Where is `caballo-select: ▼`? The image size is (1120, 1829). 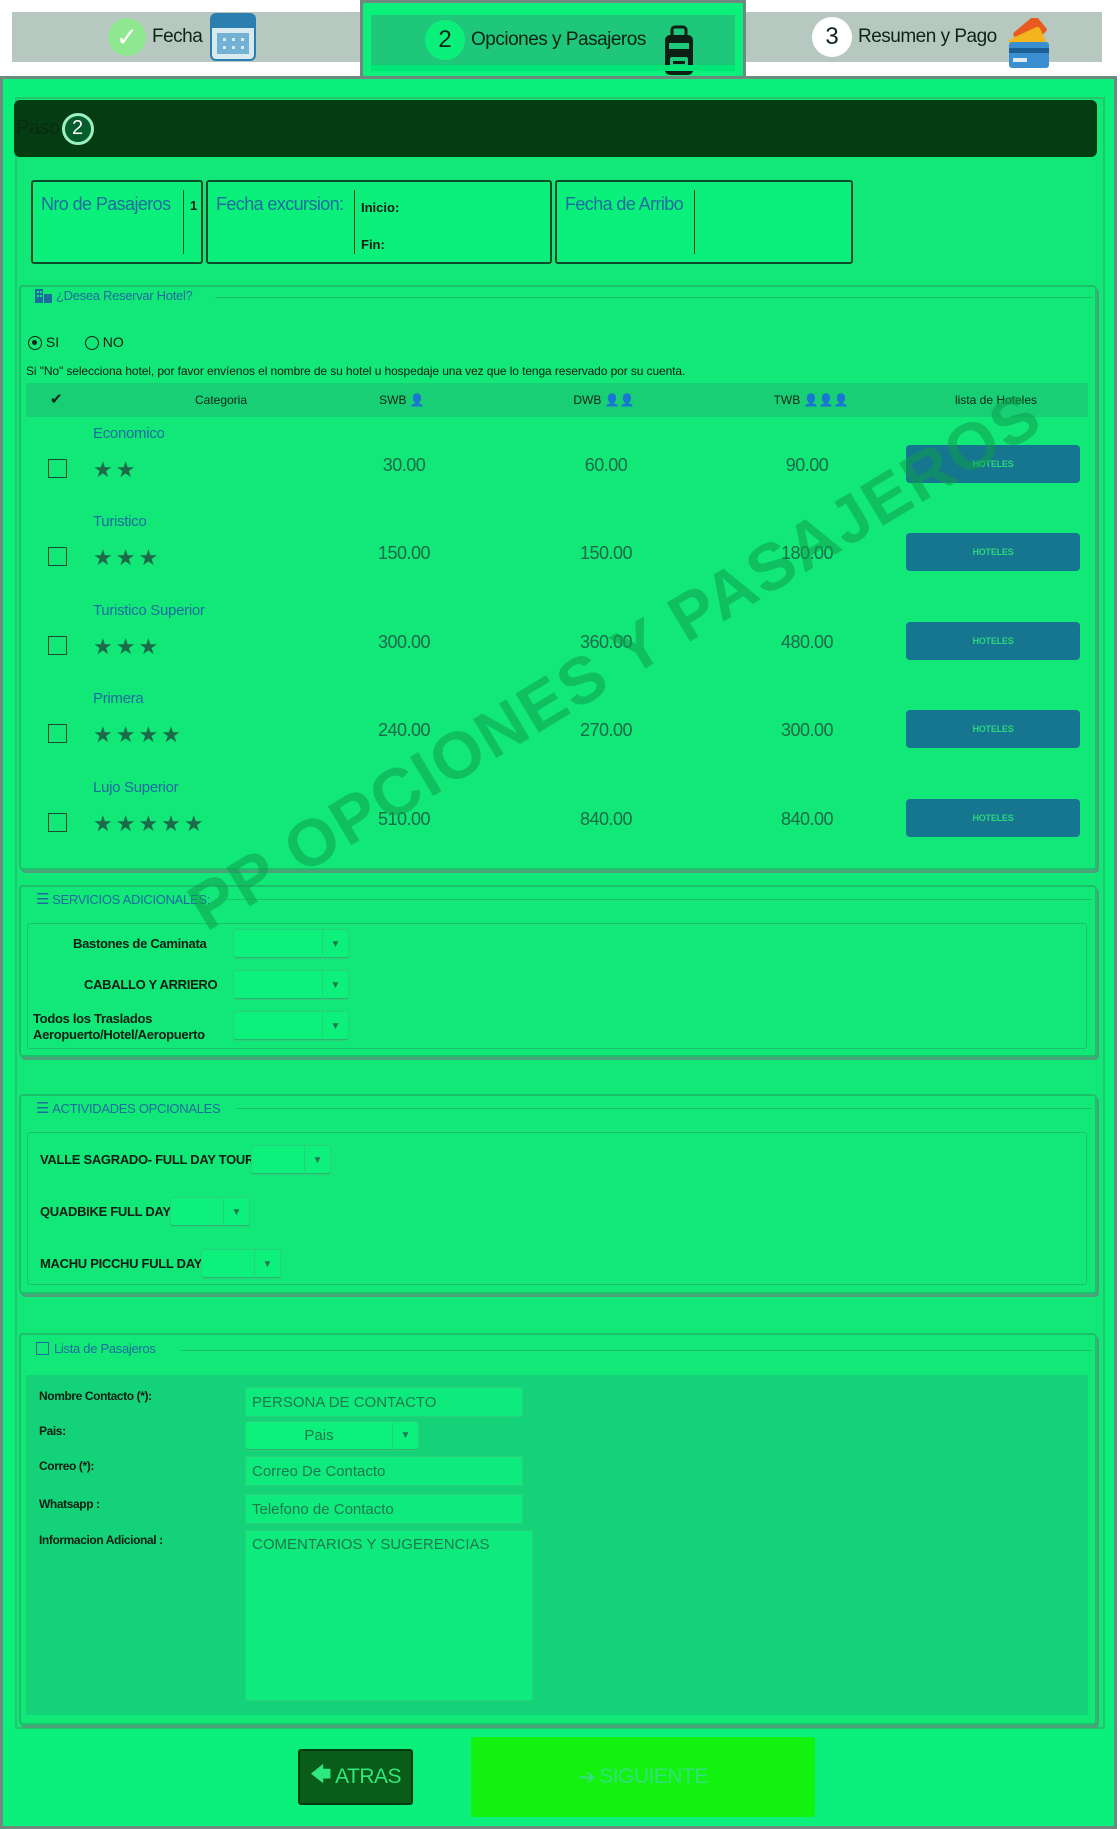 caballo-select: ▼ is located at coordinates (291, 985).